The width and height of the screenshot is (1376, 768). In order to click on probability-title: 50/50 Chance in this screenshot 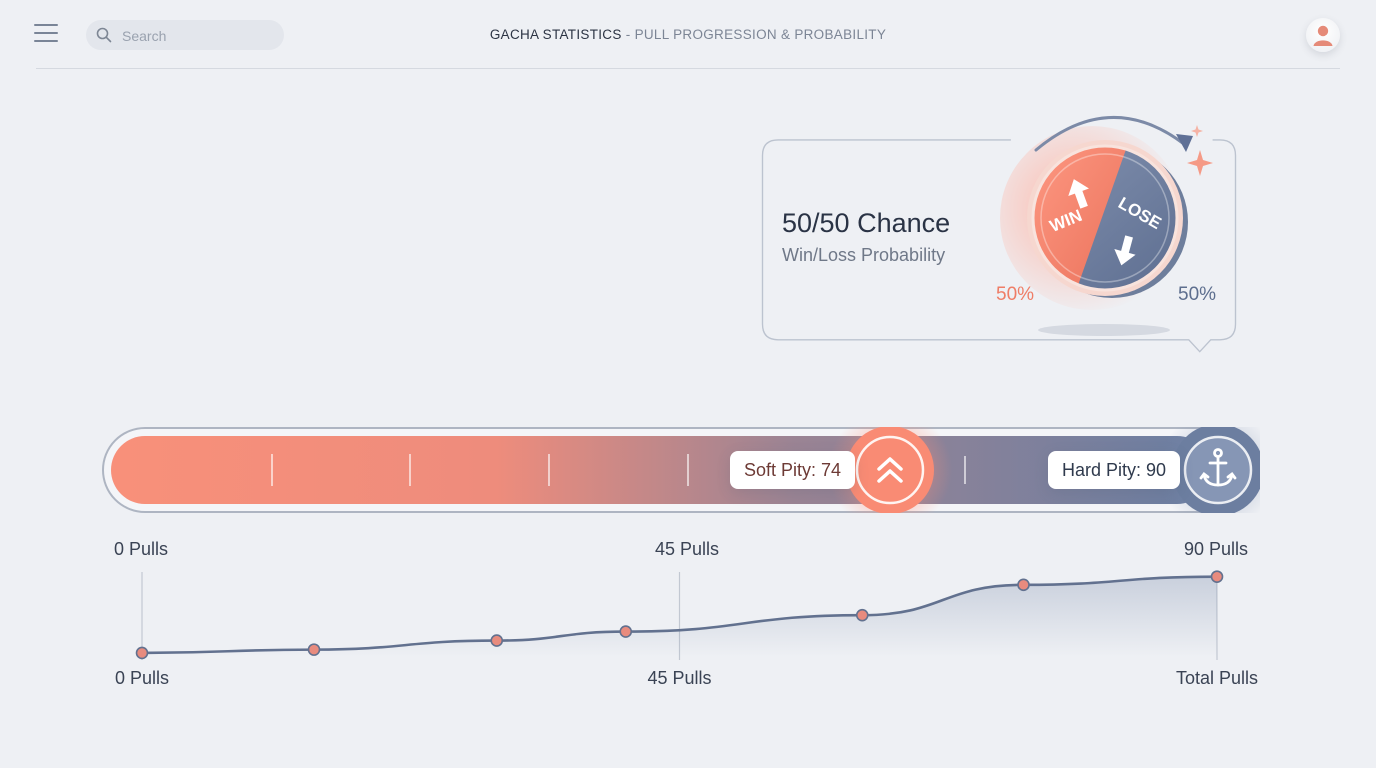, I will do `click(866, 223)`.